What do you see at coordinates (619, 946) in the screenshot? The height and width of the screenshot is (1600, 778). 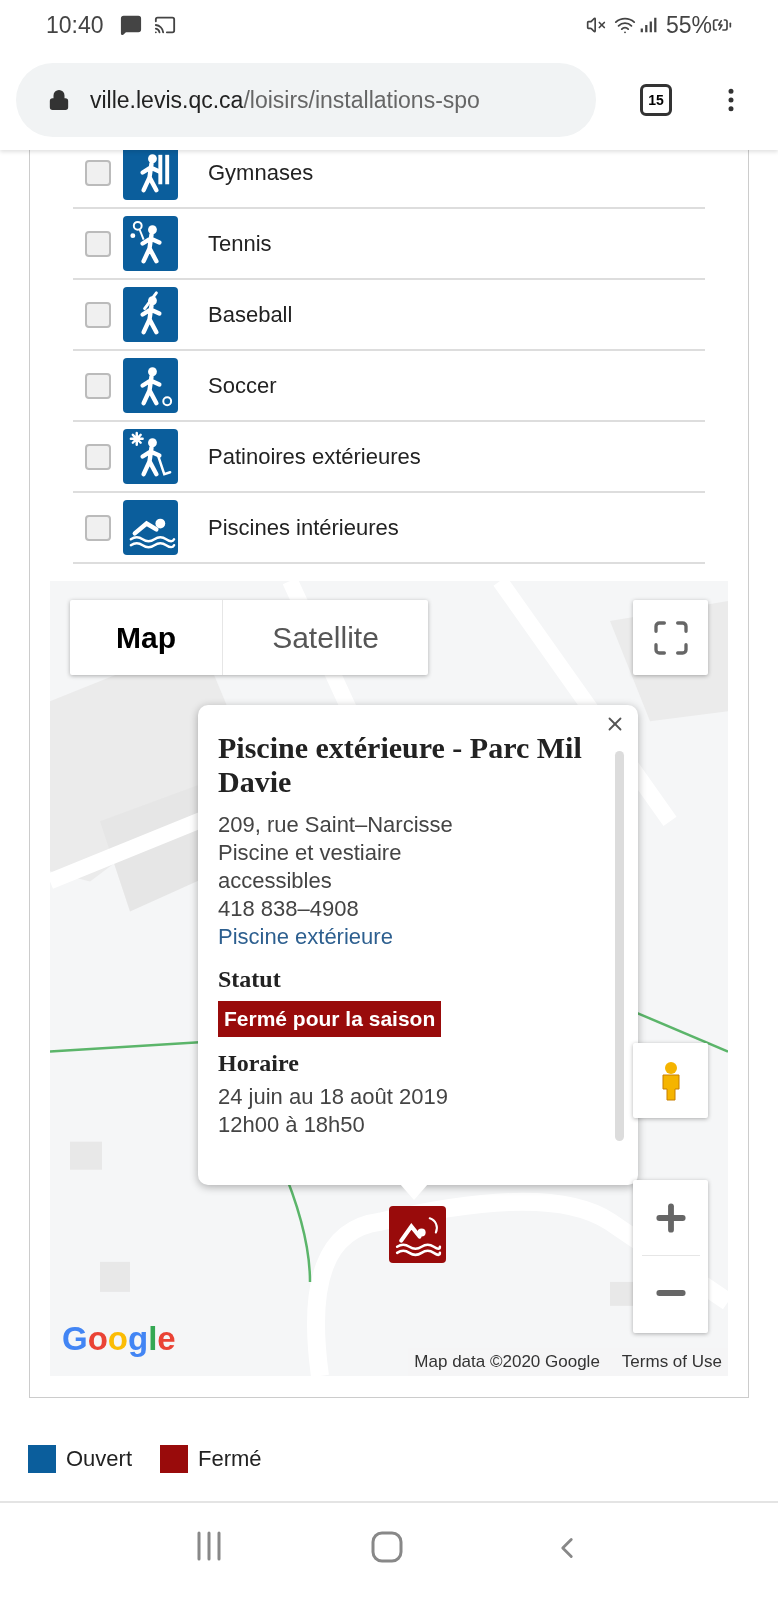 I see `scrollbar-thumb` at bounding box center [619, 946].